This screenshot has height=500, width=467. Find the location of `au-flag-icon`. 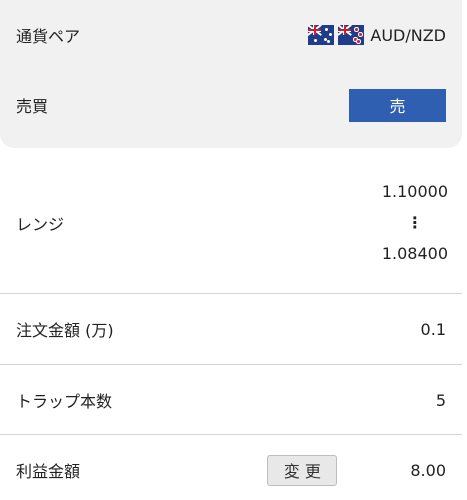

au-flag-icon is located at coordinates (321, 35).